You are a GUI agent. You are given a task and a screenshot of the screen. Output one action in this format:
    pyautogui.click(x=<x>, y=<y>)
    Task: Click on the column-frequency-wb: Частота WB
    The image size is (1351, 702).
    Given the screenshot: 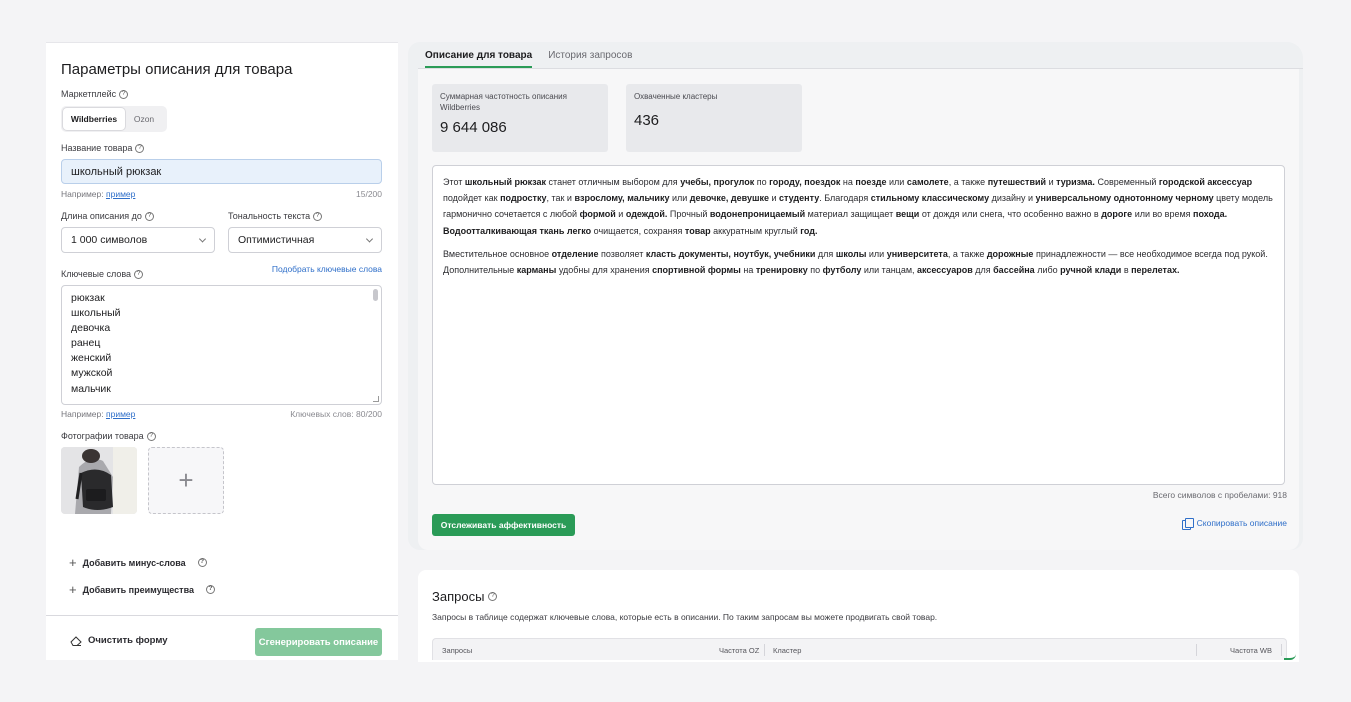 What is the action you would take?
    pyautogui.click(x=1251, y=650)
    